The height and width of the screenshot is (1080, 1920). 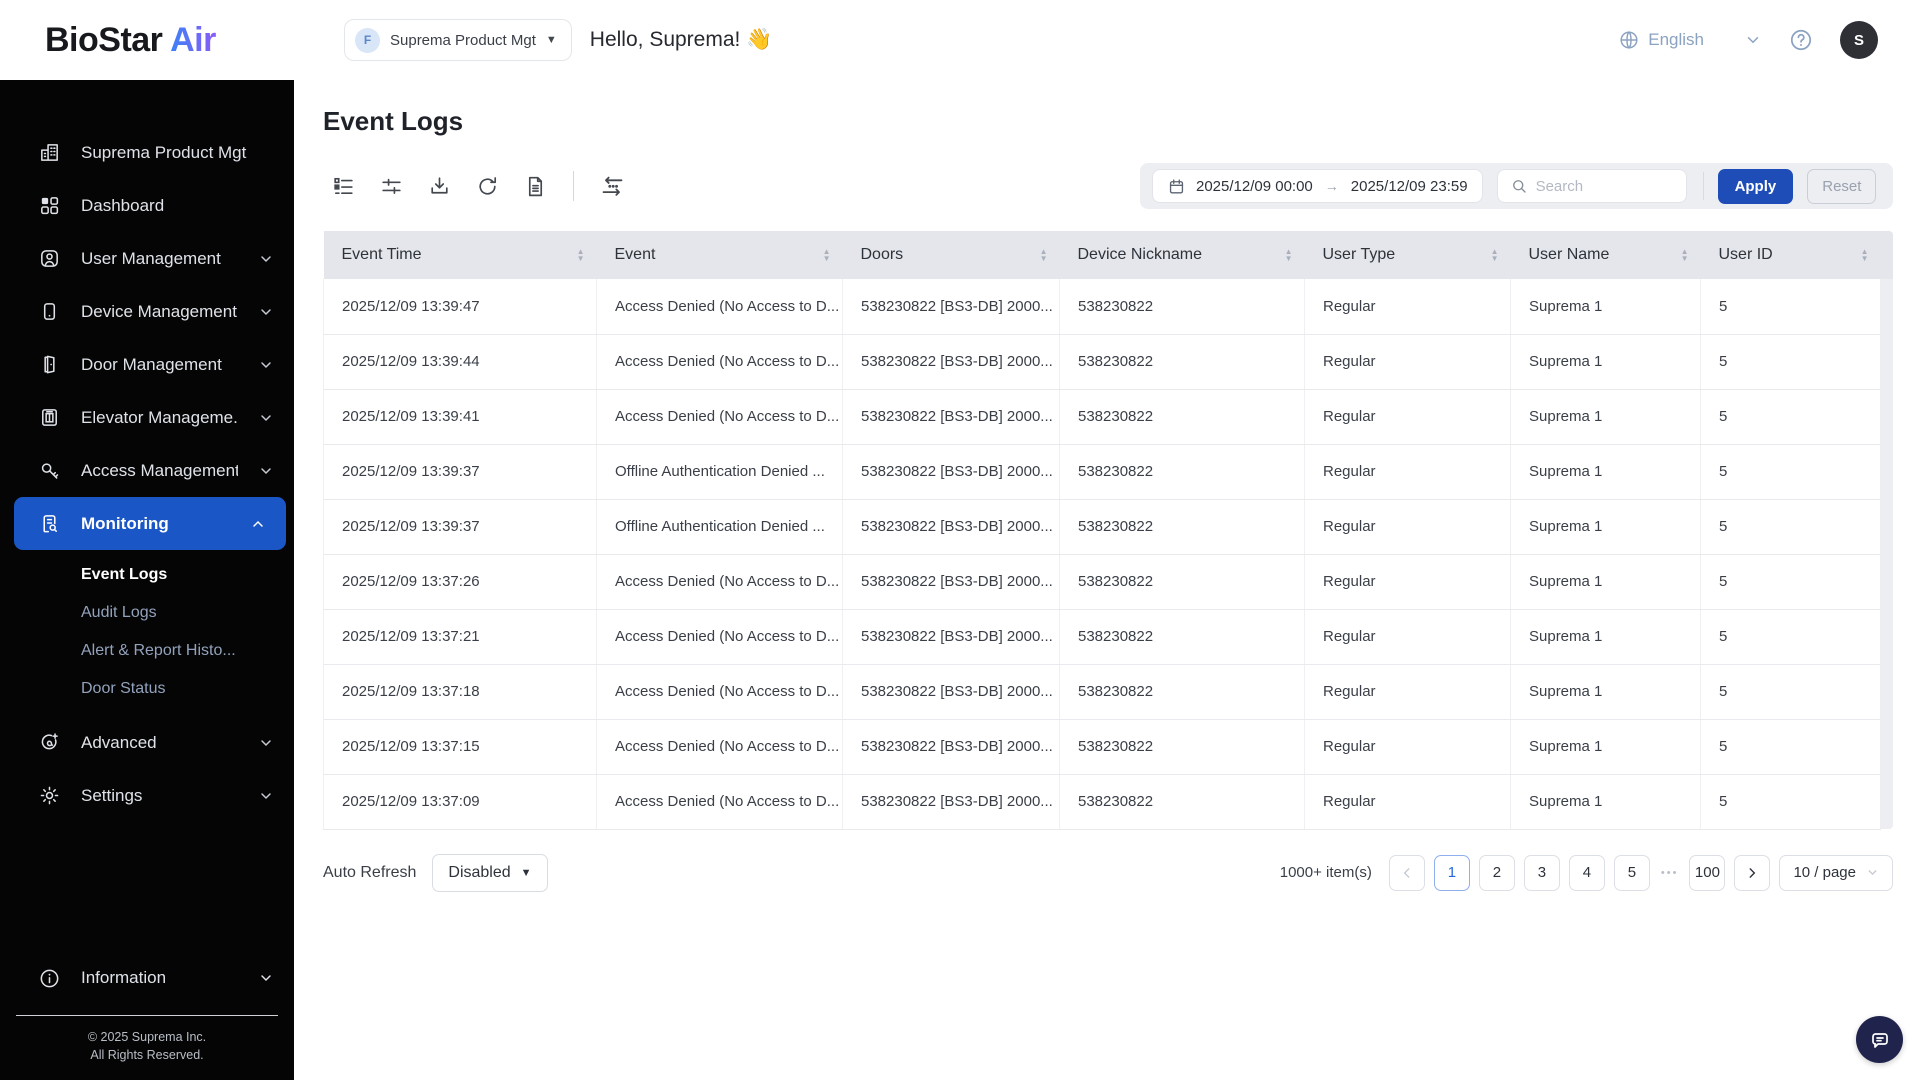 I want to click on pagination-pages: 12345, so click(x=1541, y=872).